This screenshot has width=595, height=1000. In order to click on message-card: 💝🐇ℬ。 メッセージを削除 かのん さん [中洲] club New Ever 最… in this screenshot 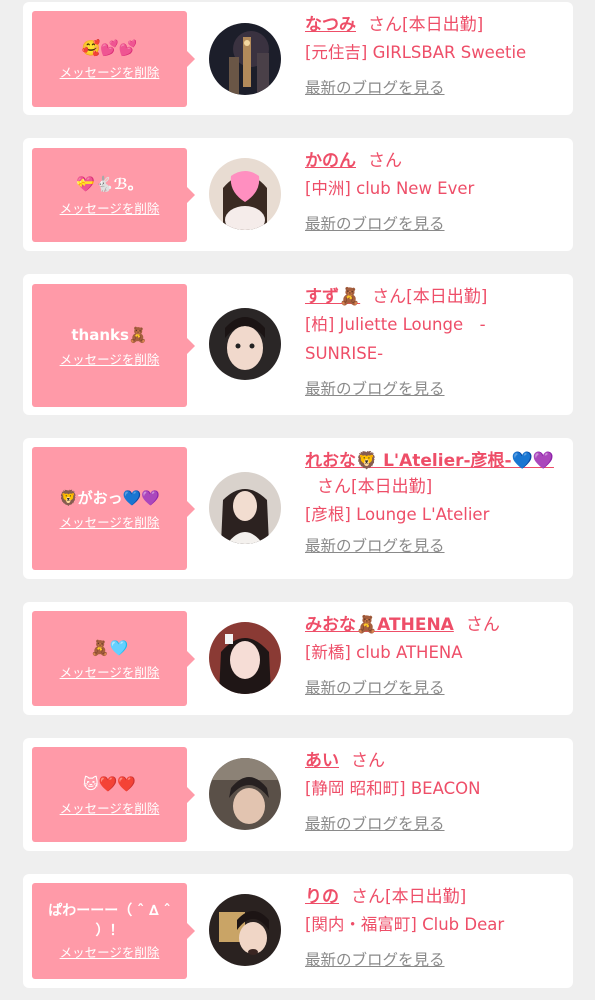, I will do `click(298, 194)`.